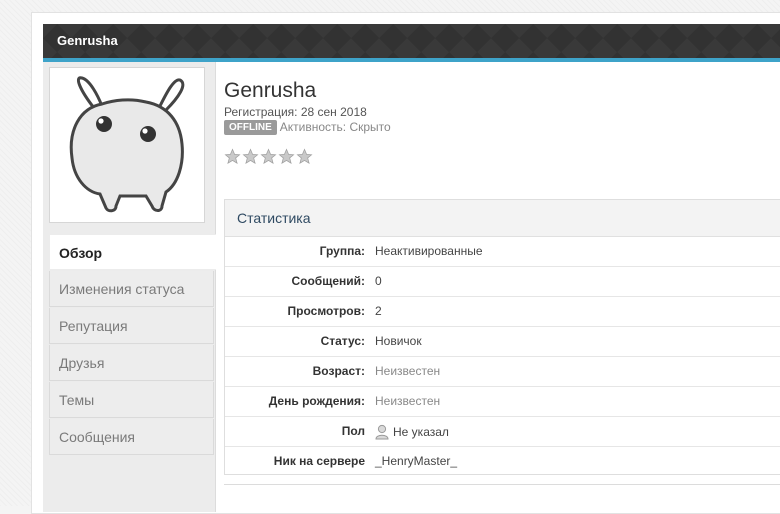  Describe the element at coordinates (338, 371) in the screenshot. I see `stats-label: Возраст:` at that location.